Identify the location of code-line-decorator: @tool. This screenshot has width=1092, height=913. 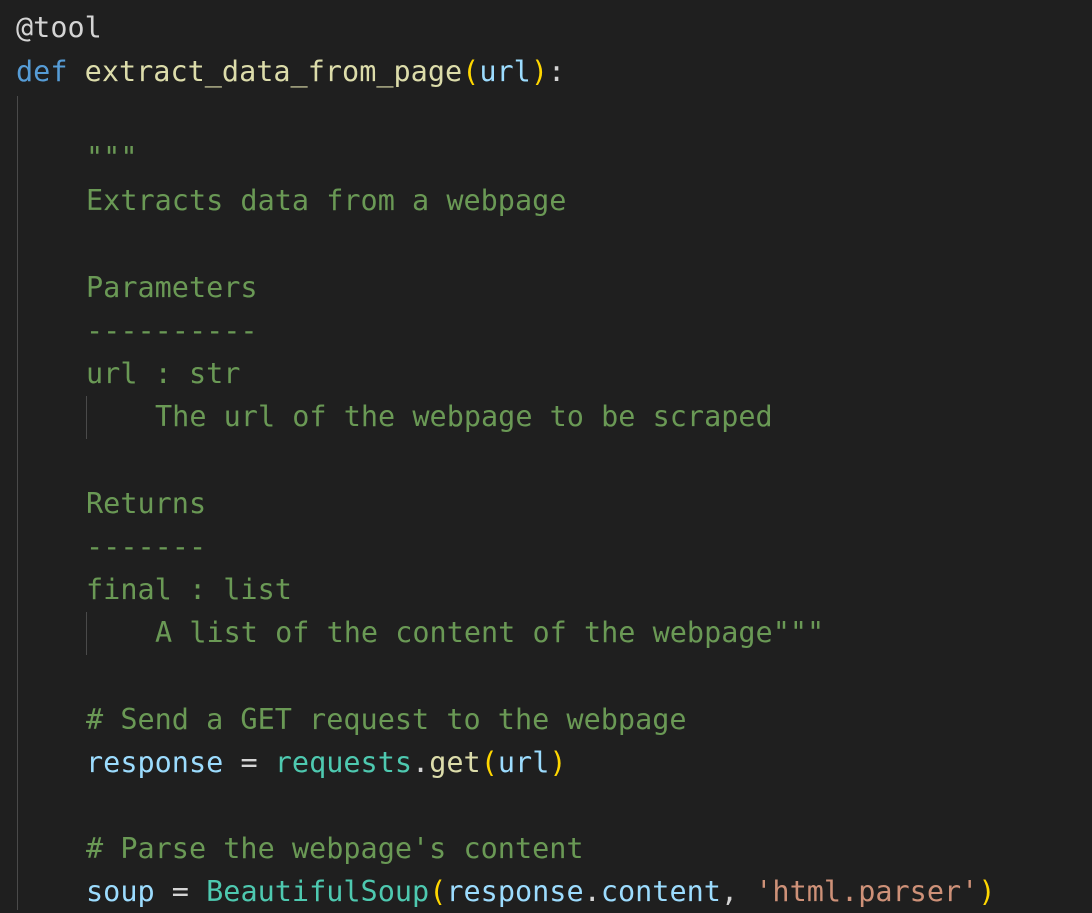
(59, 27).